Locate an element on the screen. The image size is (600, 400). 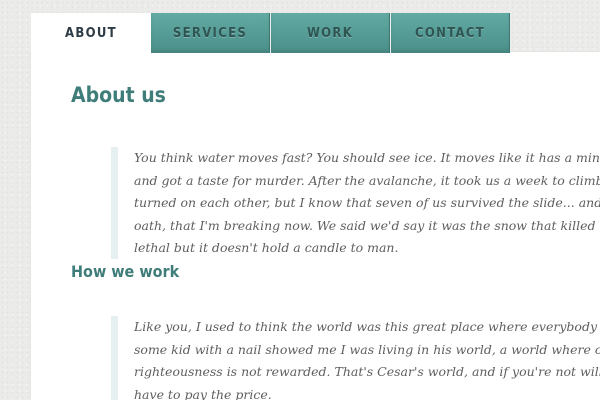
about-heading: About us is located at coordinates (118, 95).